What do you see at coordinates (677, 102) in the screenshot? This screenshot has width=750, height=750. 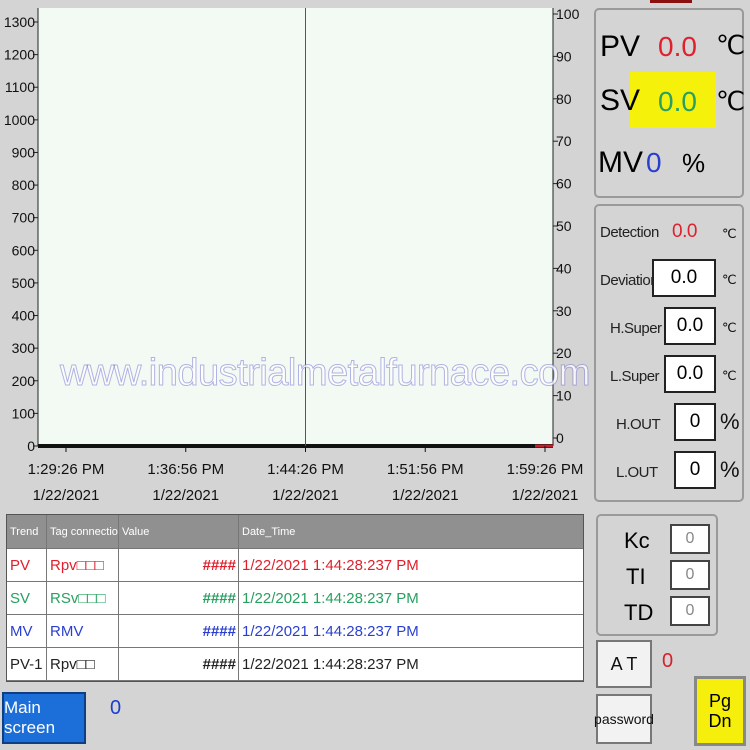 I see `sv-value: 0.0` at bounding box center [677, 102].